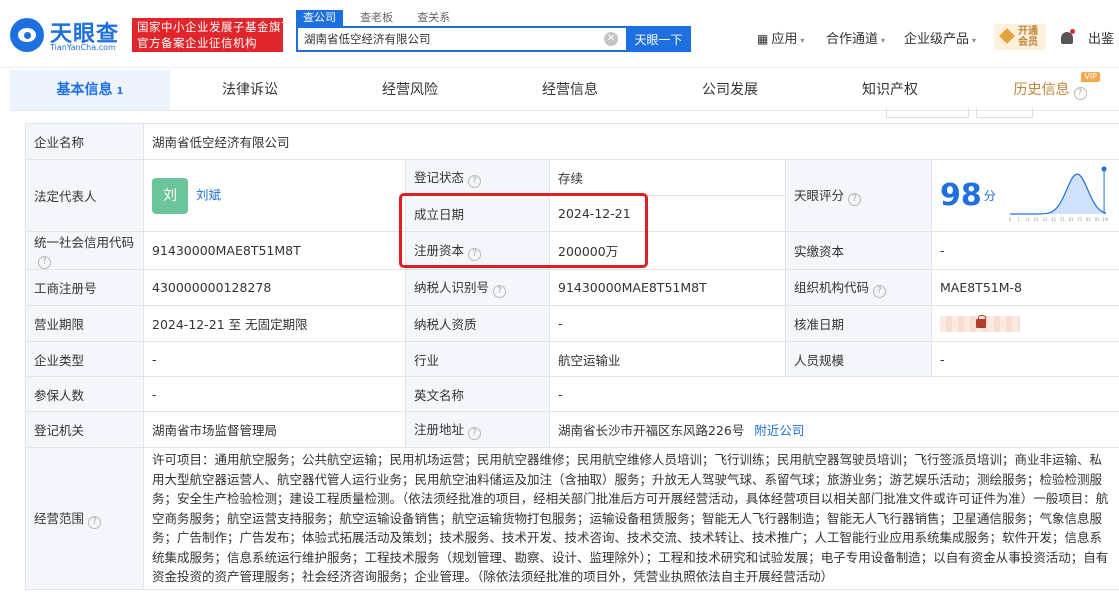 This screenshot has width=1119, height=607. What do you see at coordinates (477, 323) in the screenshot?
I see `taxpayer-qual-label: 纳税人资质` at bounding box center [477, 323].